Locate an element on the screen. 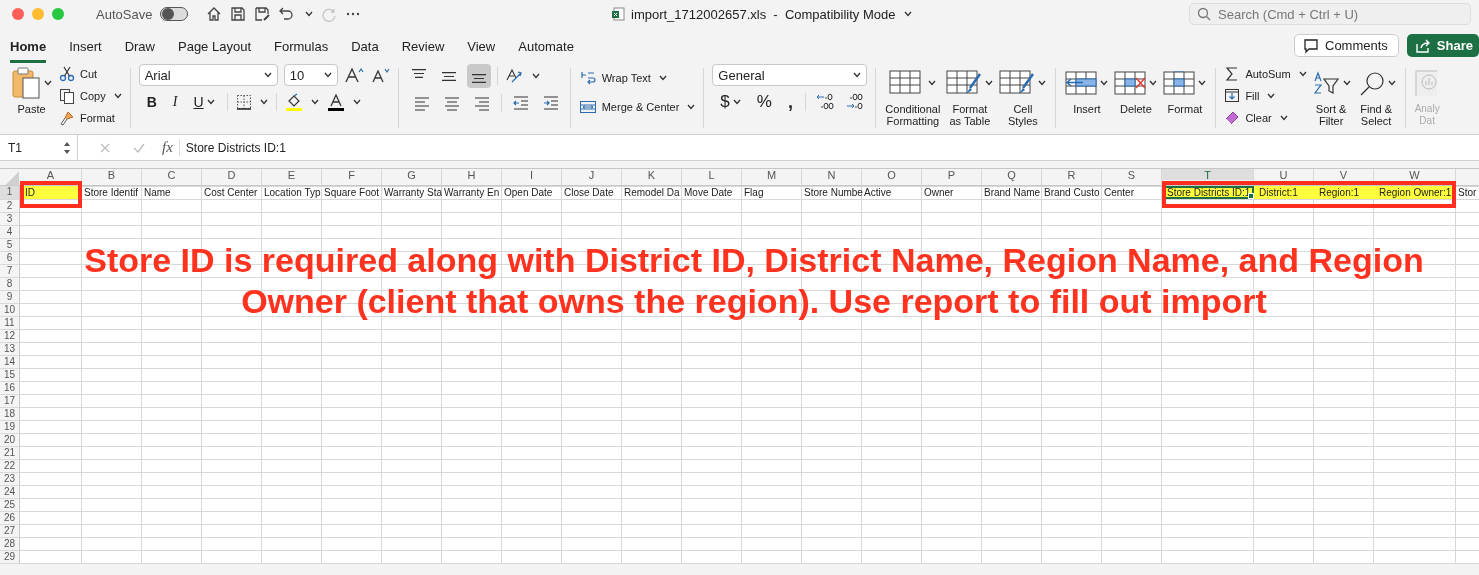 The height and width of the screenshot is (575, 1479). share-button: Share is located at coordinates (1442, 45).